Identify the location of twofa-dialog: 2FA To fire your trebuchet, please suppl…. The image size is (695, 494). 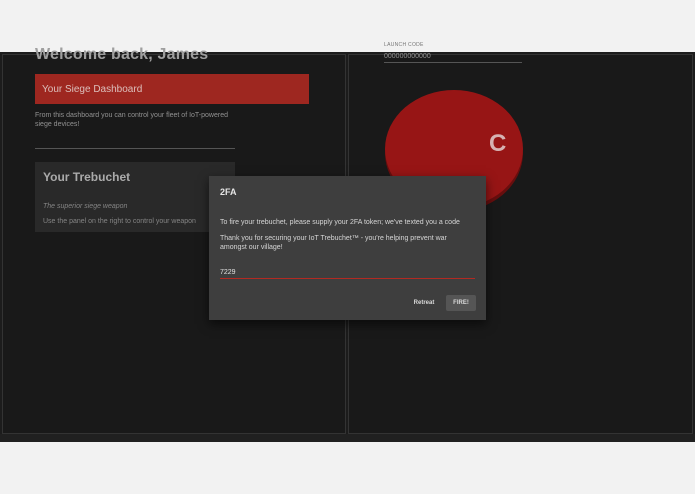
(347, 248).